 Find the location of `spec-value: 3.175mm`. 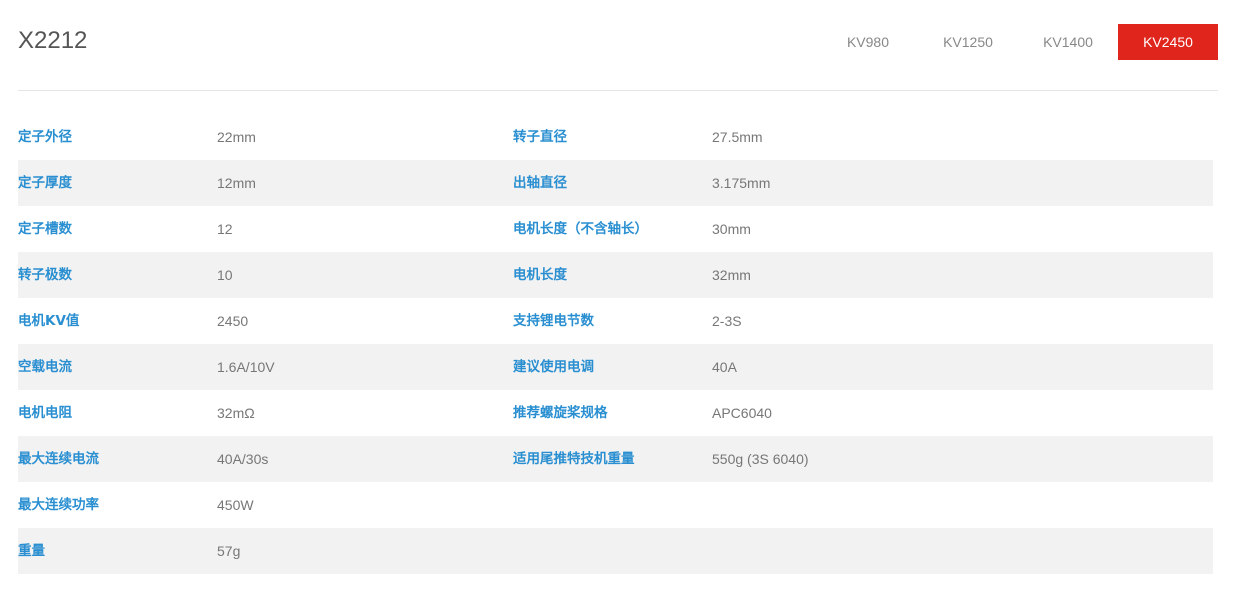

spec-value: 3.175mm is located at coordinates (741, 183).